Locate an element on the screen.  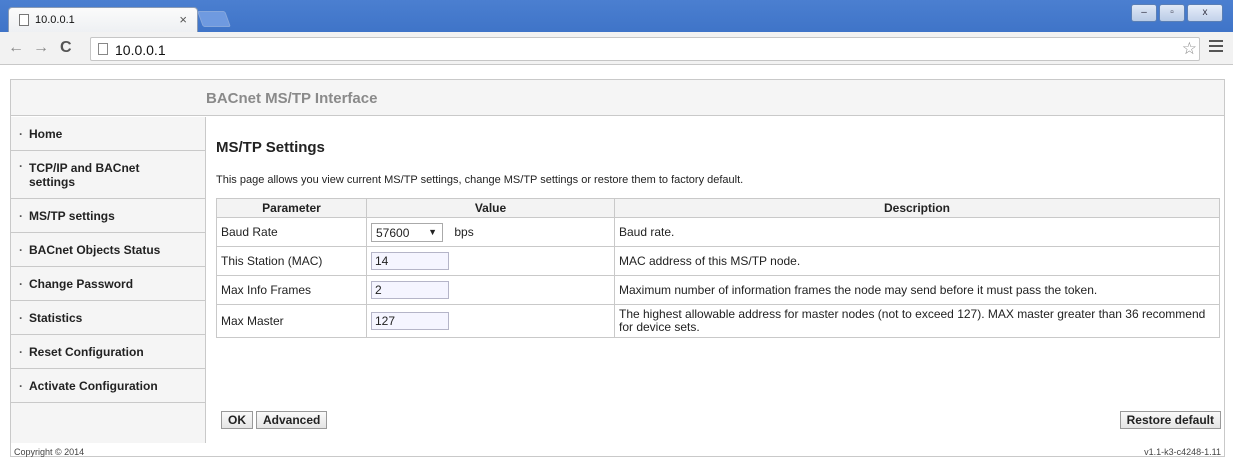
column-header-parameter: Parameter is located at coordinates (291, 208).